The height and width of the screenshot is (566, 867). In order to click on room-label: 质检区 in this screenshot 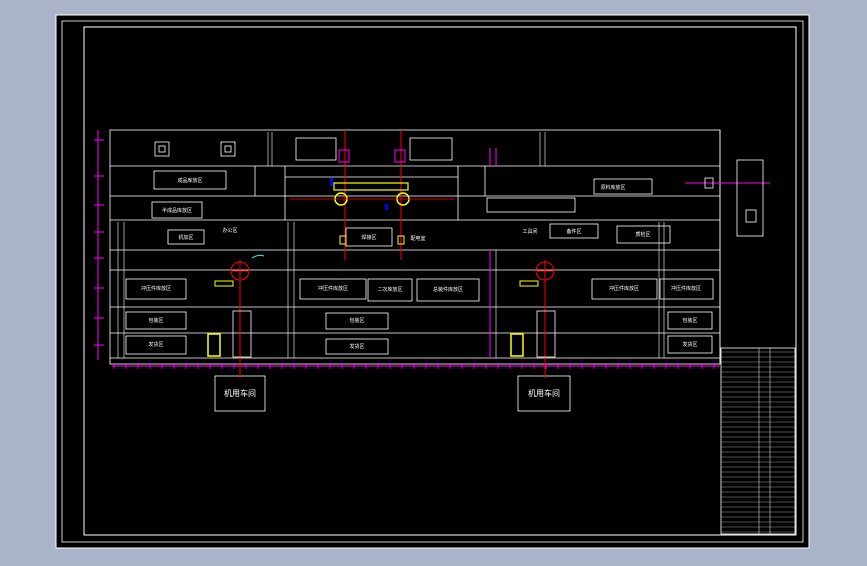, I will do `click(642, 234)`.